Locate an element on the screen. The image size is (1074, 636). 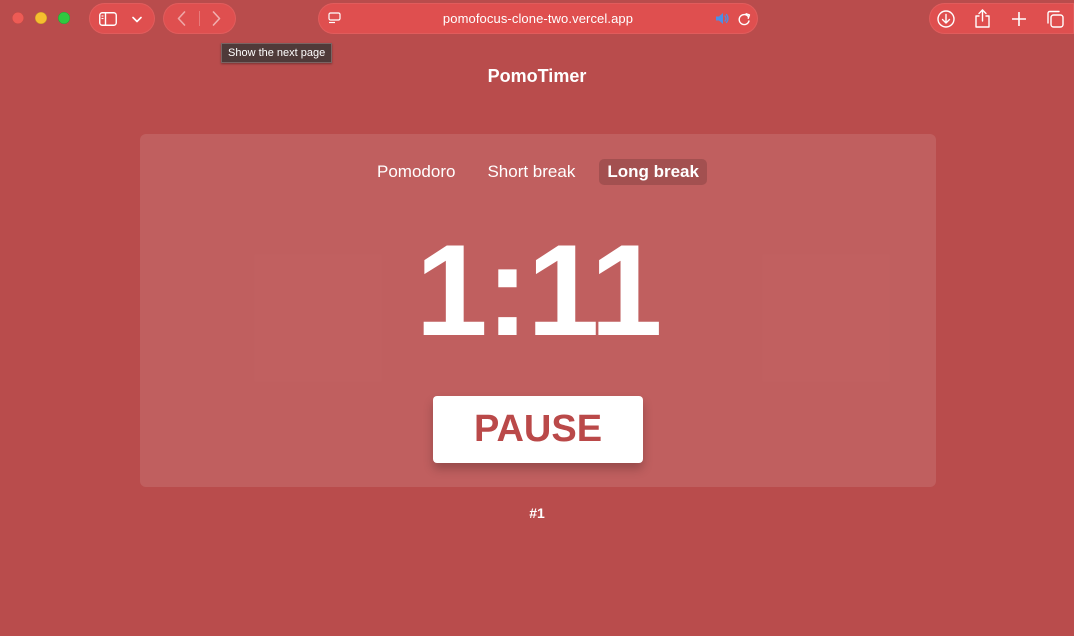
minimize-window-button is located at coordinates (41, 18).